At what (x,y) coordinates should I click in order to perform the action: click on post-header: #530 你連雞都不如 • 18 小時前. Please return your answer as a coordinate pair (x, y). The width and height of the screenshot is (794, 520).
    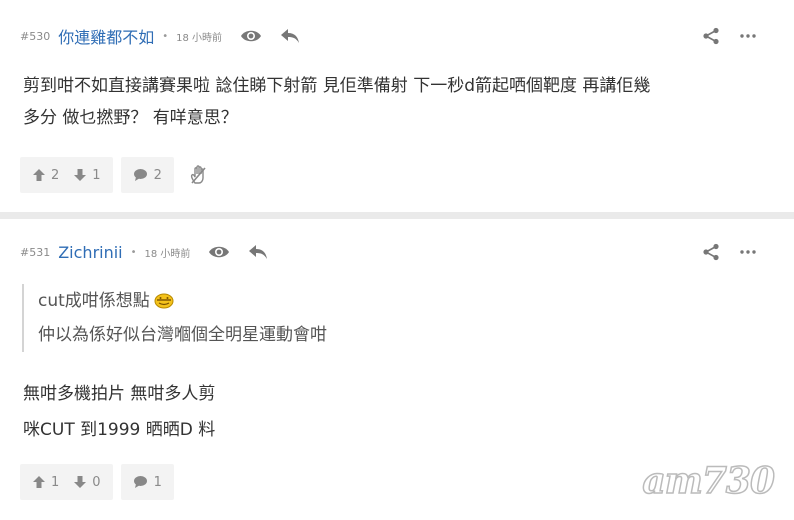
    Looking at the image, I should click on (397, 36).